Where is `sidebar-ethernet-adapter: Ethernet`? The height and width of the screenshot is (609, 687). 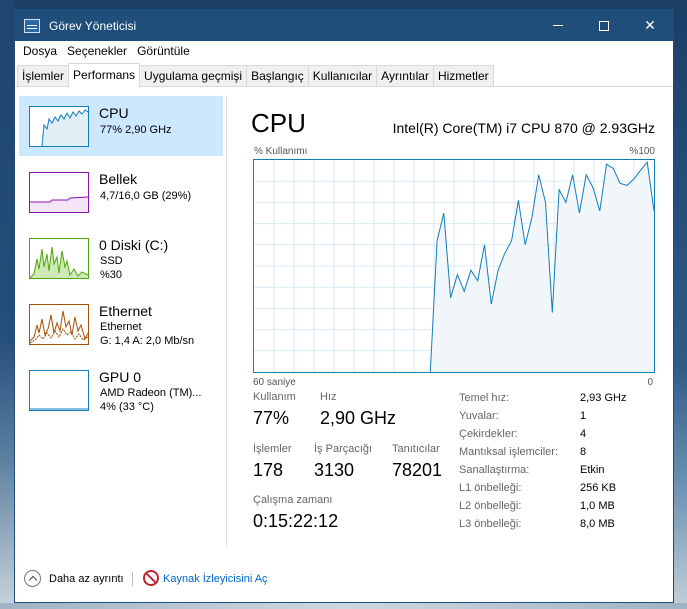 sidebar-ethernet-adapter: Ethernet is located at coordinates (121, 327).